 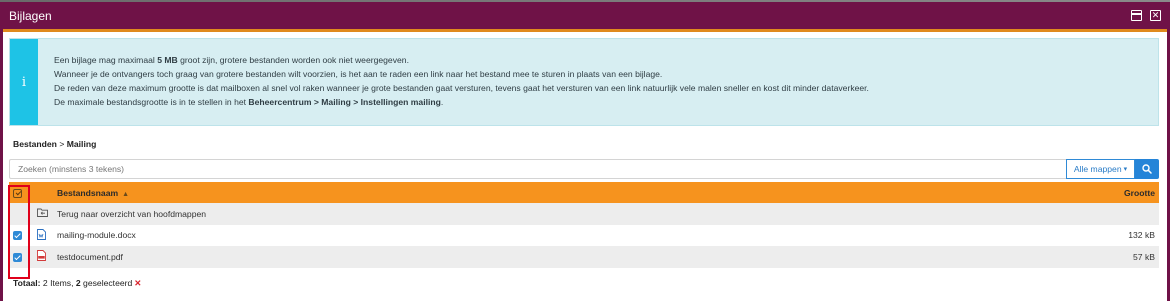 I want to click on table-header: Bestandsnaam ▲ Grootte, so click(x=584, y=192).